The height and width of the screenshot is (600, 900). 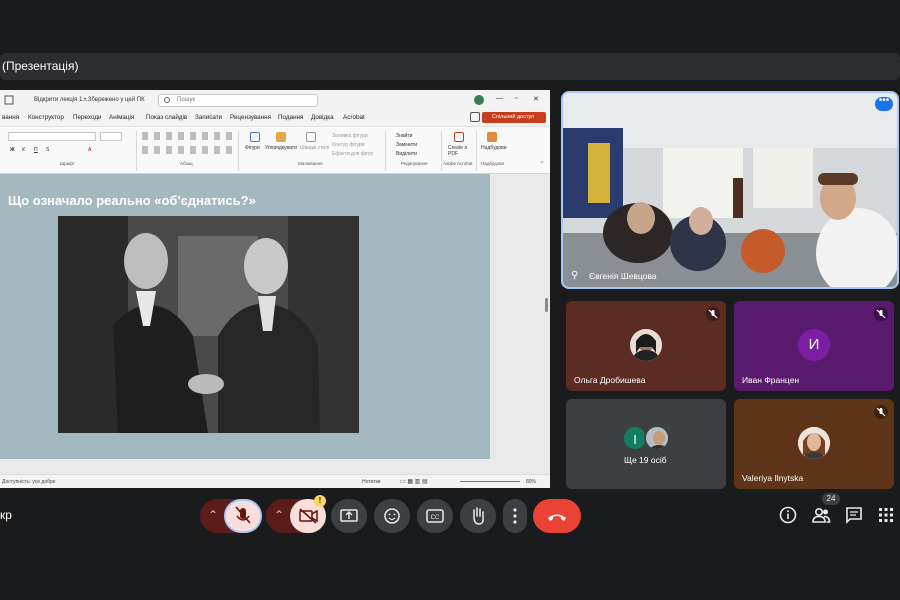 What do you see at coordinates (281, 148) in the screenshot?
I see `arrange-label: Упорядкувати` at bounding box center [281, 148].